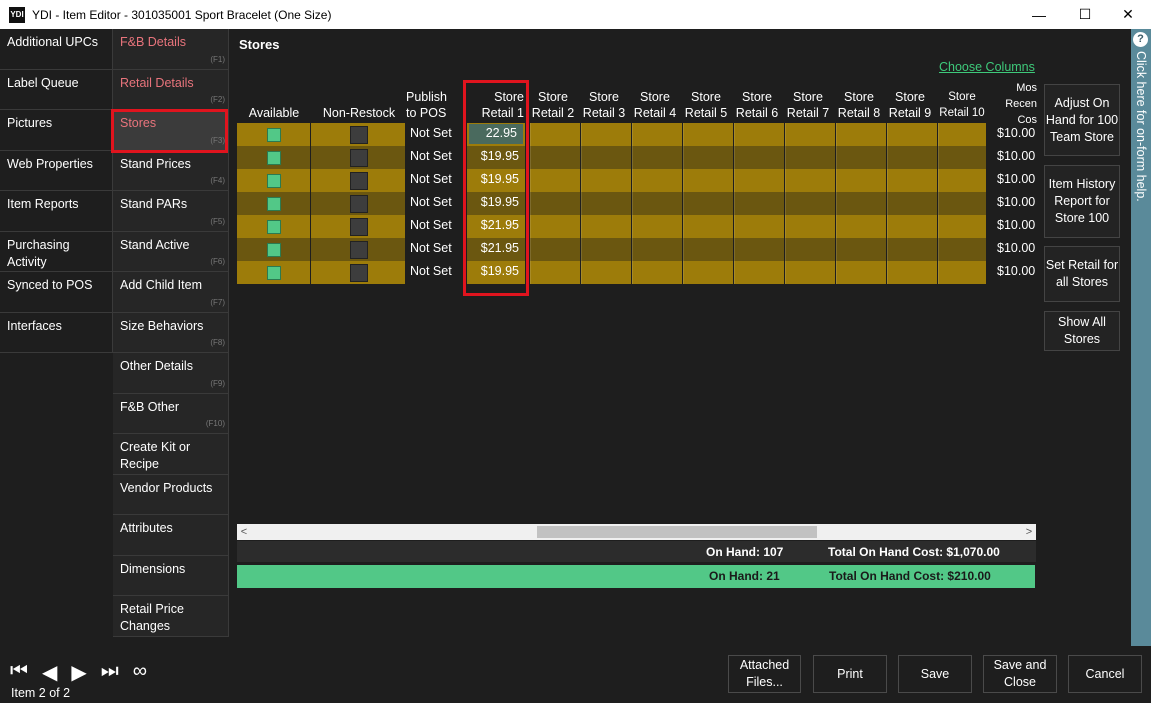 This screenshot has width=1151, height=703. I want to click on nav-vendor-products: Vendor Products, so click(171, 494).